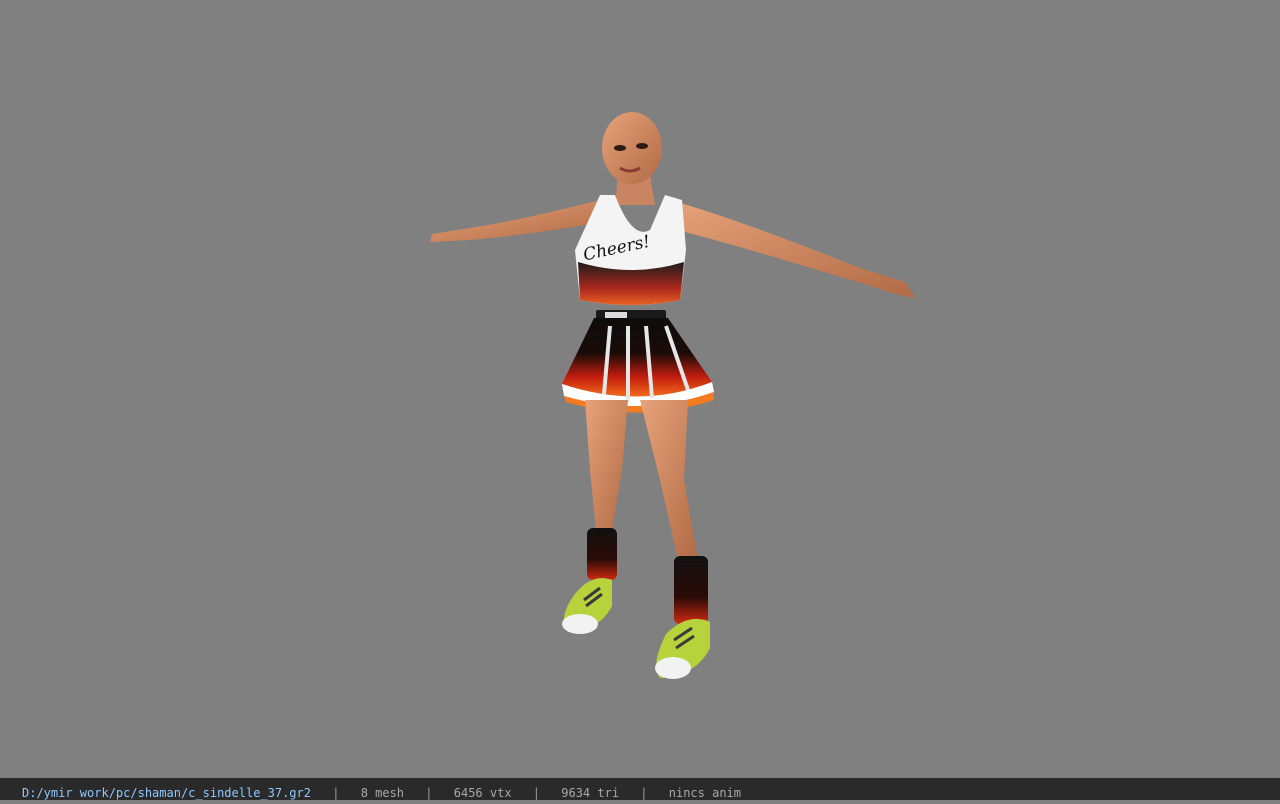  Describe the element at coordinates (517, 221) in the screenshot. I see `left-arm` at that location.